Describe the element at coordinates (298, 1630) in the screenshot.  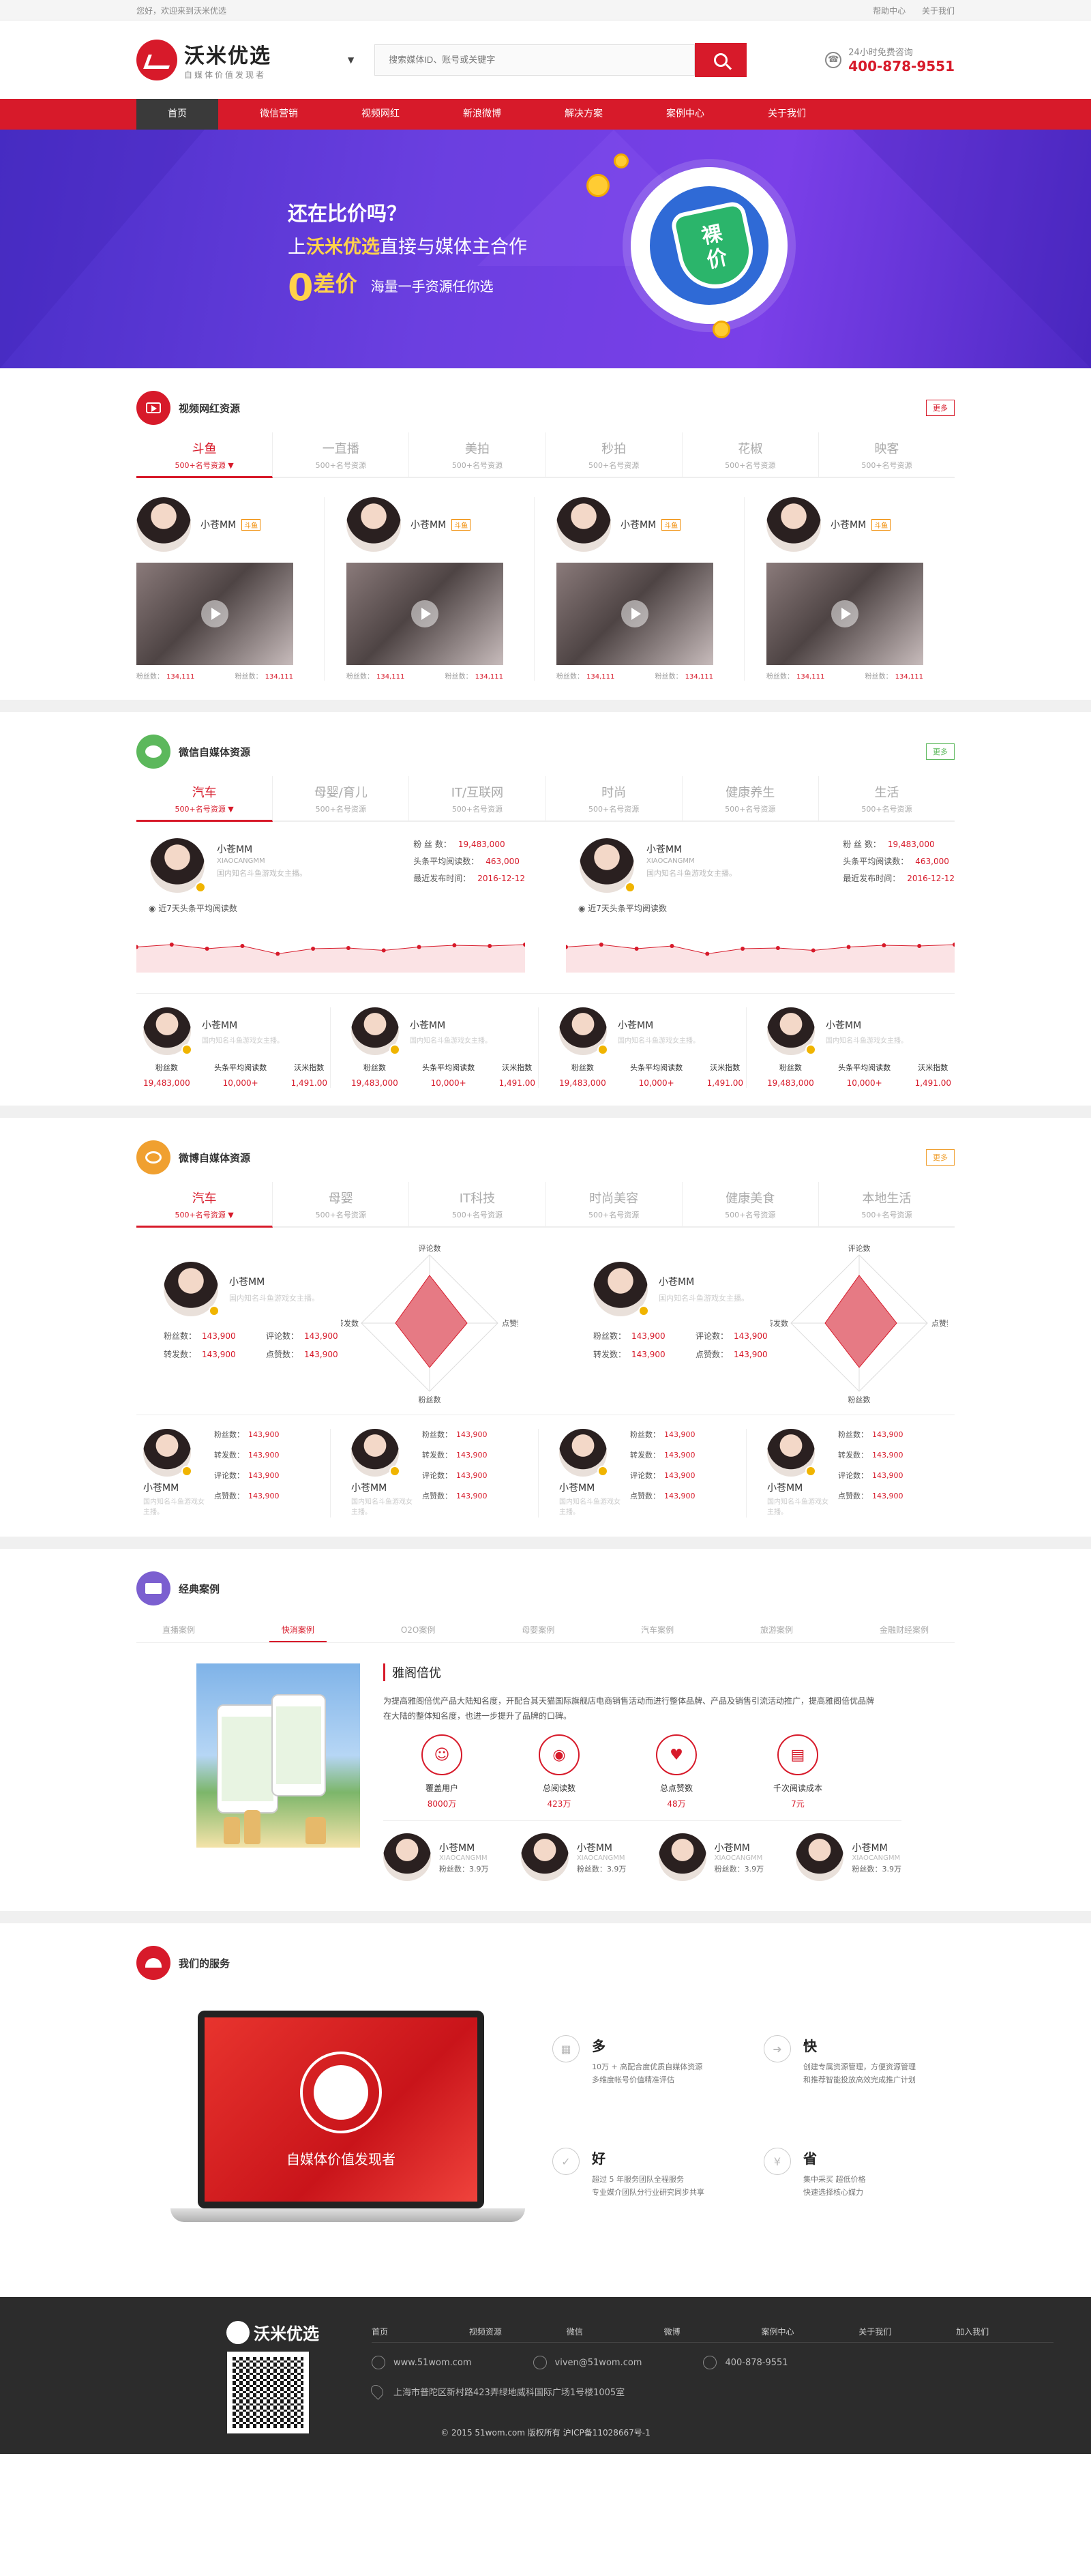
I see `tab-fmcg-case: 快消案例` at that location.